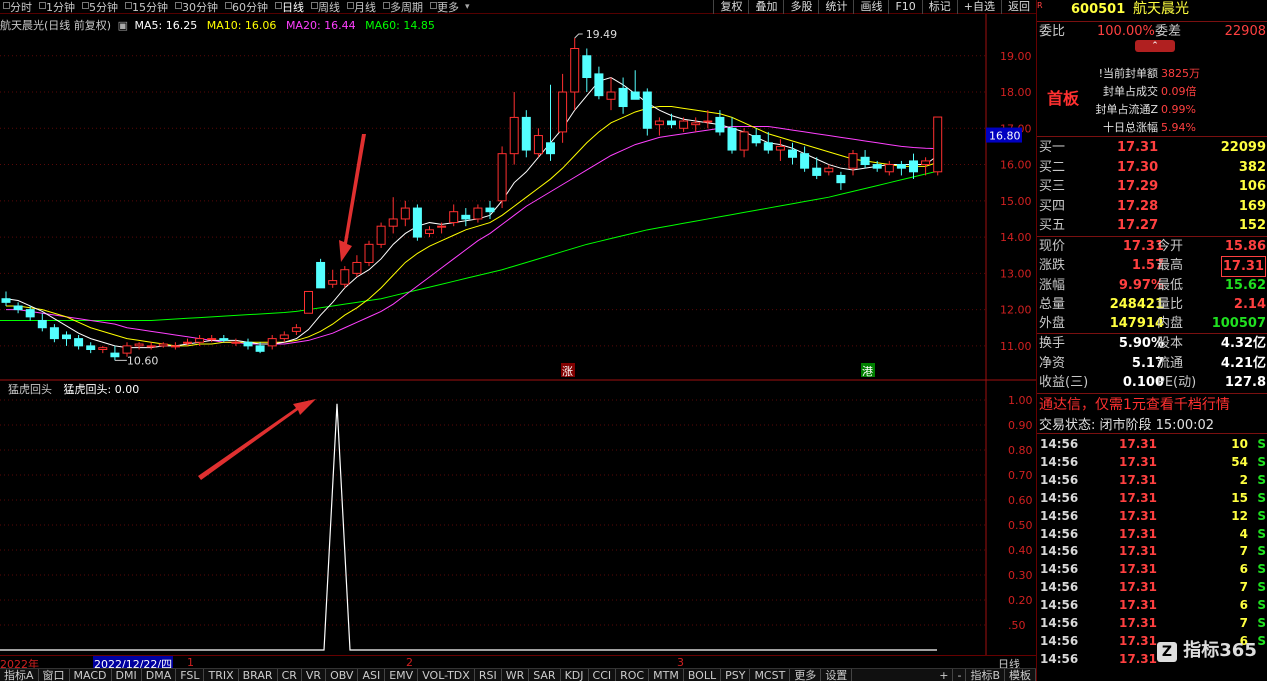 The height and width of the screenshot is (681, 1267). Describe the element at coordinates (1134, 404) in the screenshot. I see `promo-link: 通达信，仅需1元查看千档行情` at that location.